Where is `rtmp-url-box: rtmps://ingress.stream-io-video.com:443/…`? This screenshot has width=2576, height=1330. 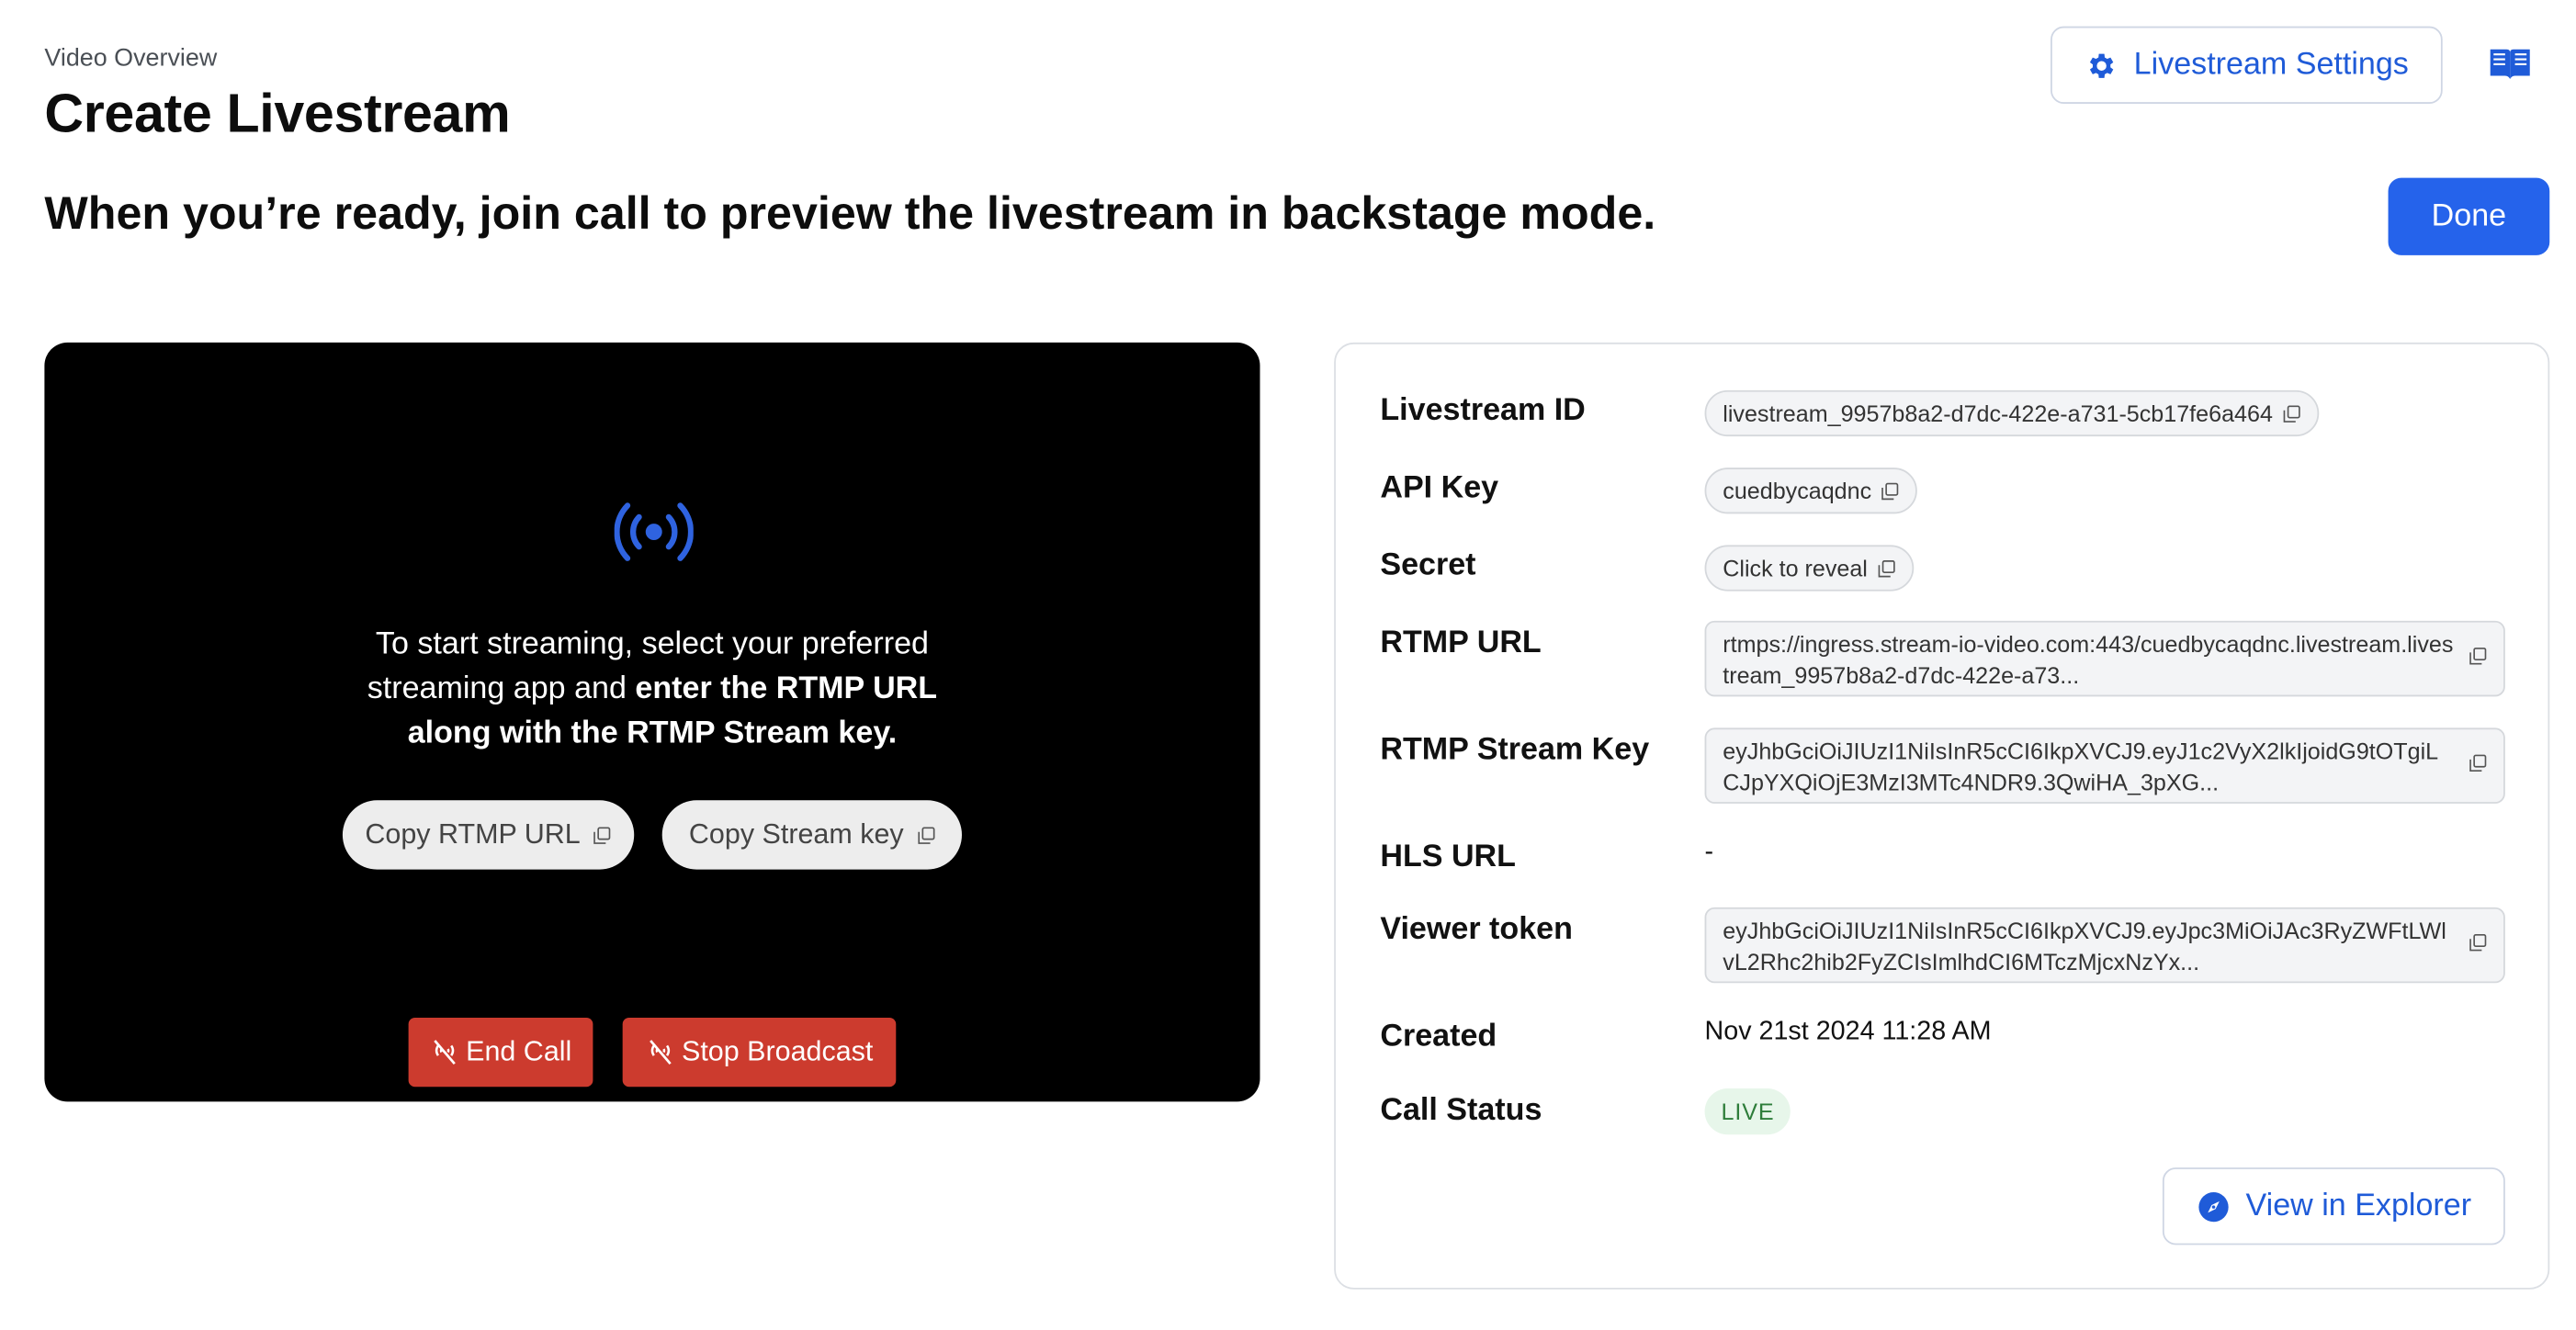 rtmp-url-box: rtmps://ingress.stream-io-video.com:443/… is located at coordinates (2104, 658).